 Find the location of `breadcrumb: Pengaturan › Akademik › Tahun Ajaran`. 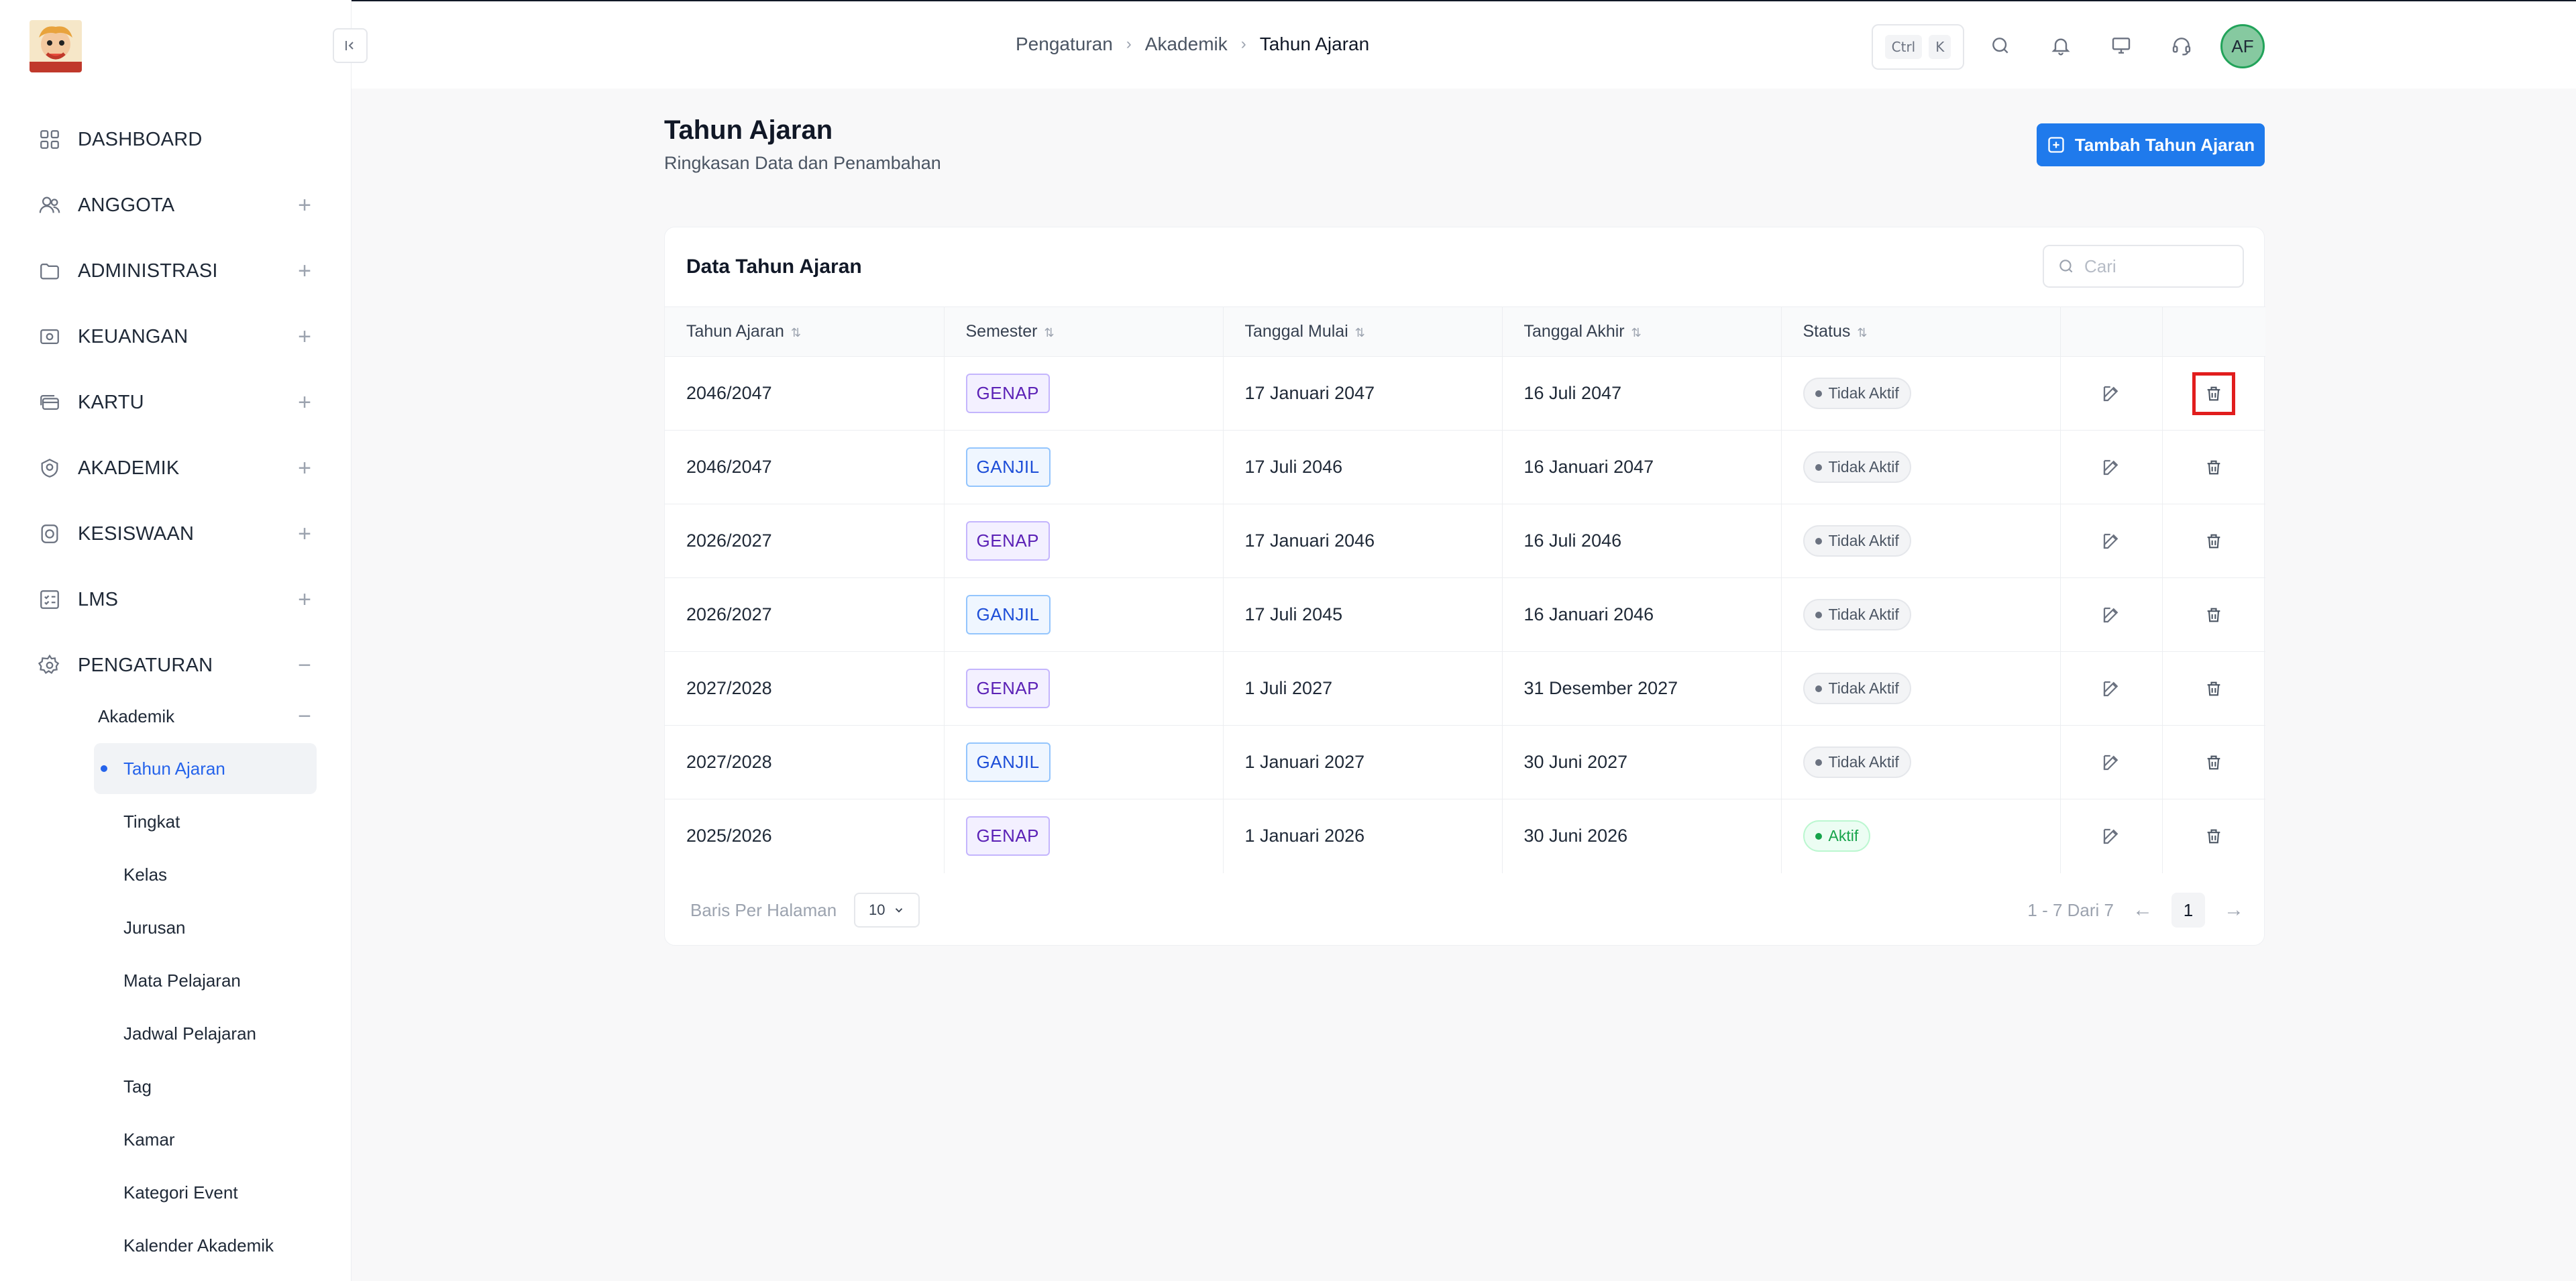

breadcrumb: Pengaturan › Akademik › Tahun Ajaran is located at coordinates (1192, 44).